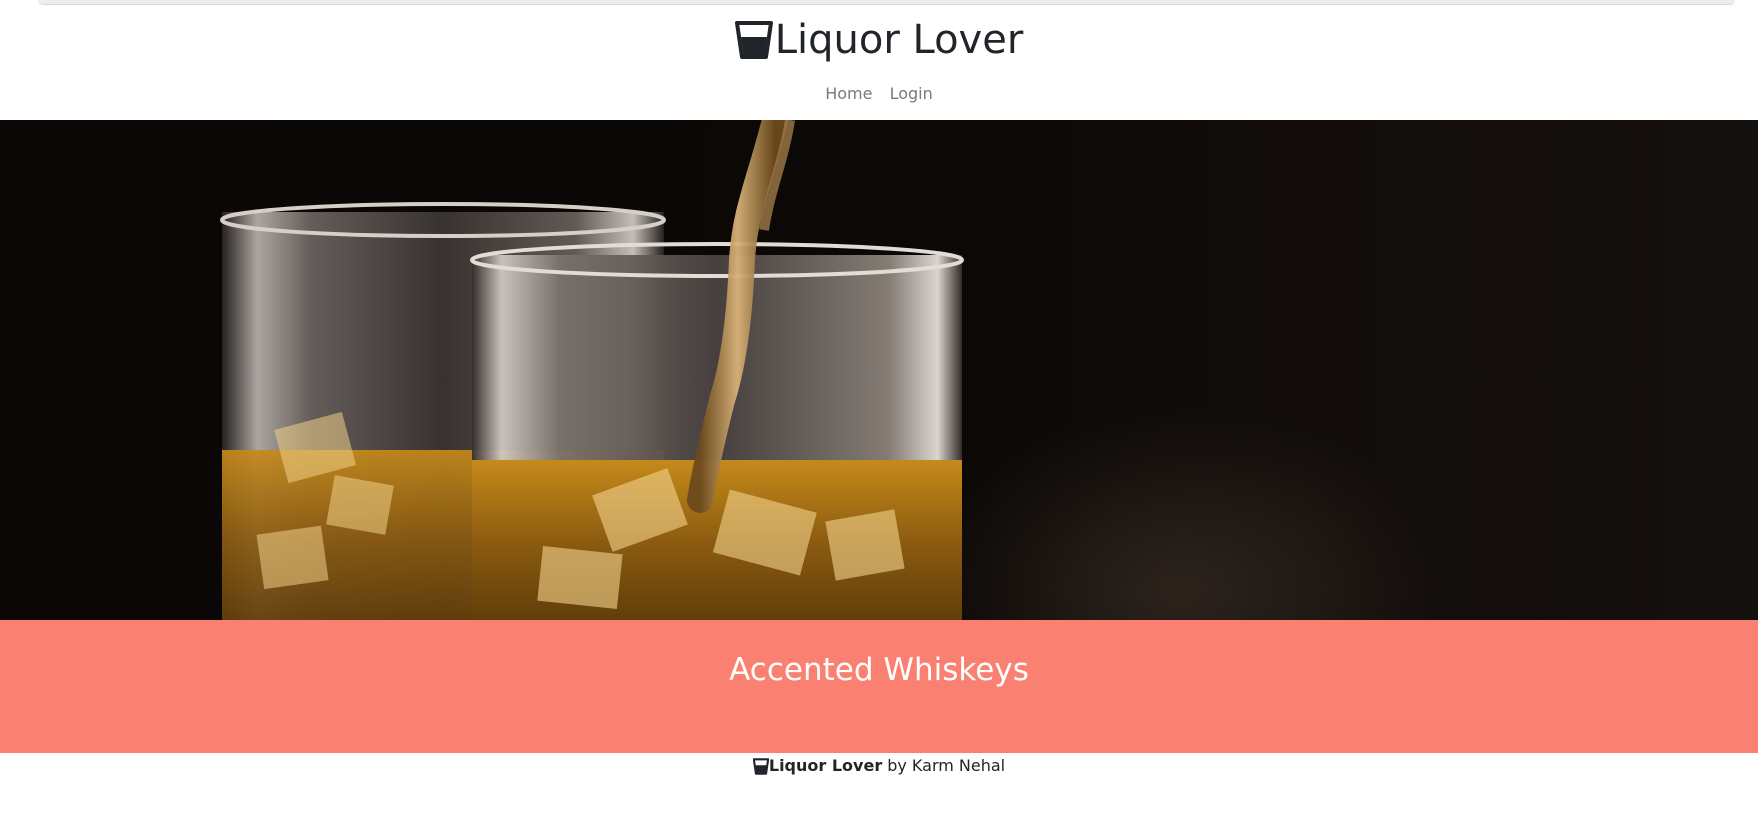 The width and height of the screenshot is (1758, 813). I want to click on footer-credit: by Karm Nehal, so click(946, 765).